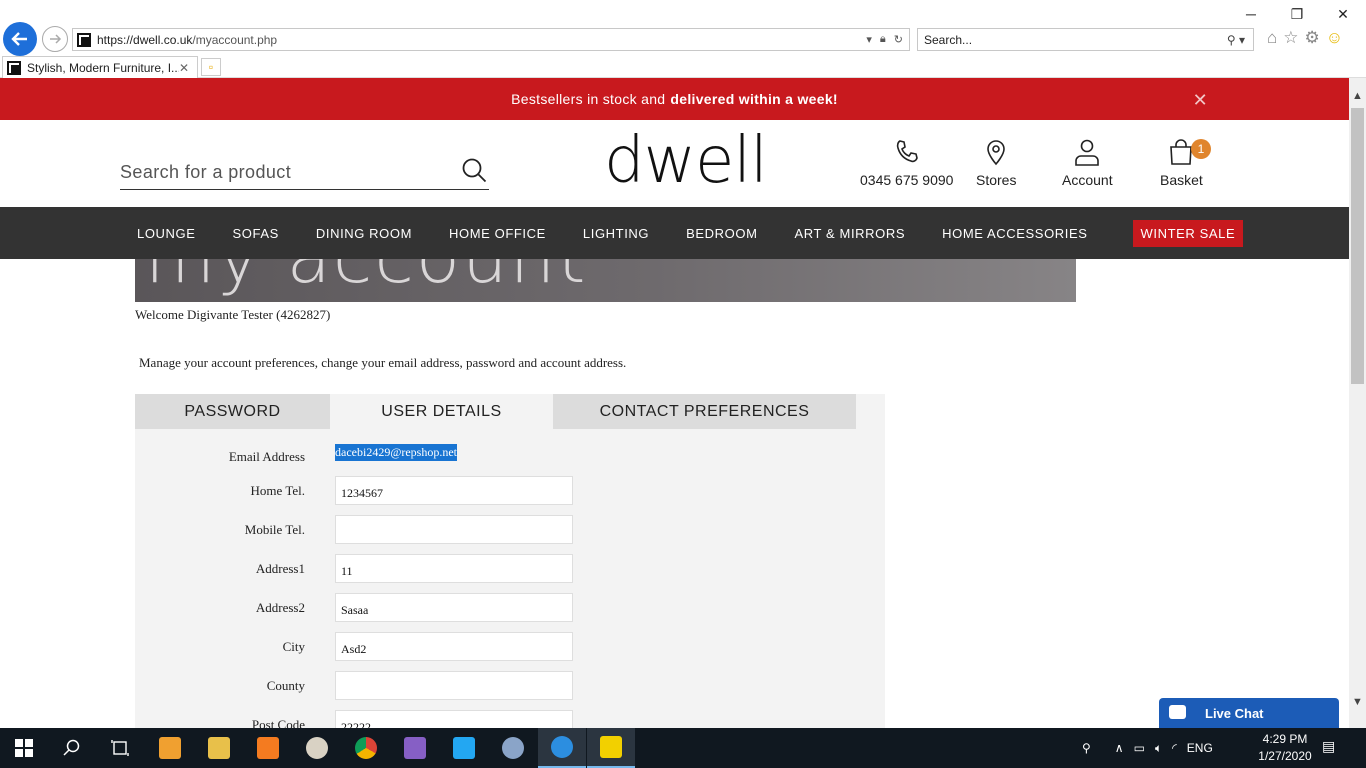 Image resolution: width=1366 pixels, height=768 pixels. What do you see at coordinates (1285, 739) in the screenshot?
I see `clock-time: 4:29 PM` at bounding box center [1285, 739].